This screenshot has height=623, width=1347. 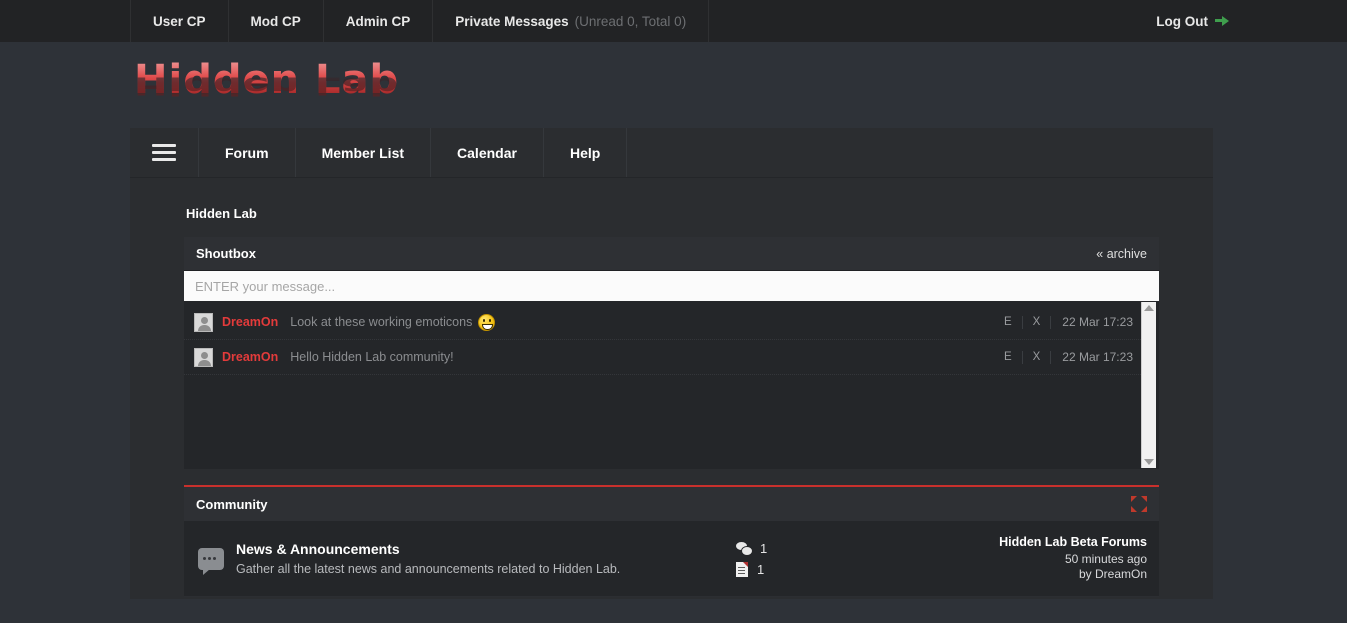 I want to click on nav-label: Member List, so click(x=363, y=152).